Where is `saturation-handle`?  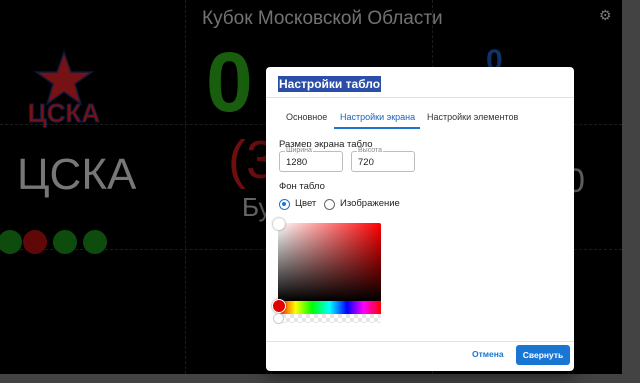
saturation-handle is located at coordinates (279, 224).